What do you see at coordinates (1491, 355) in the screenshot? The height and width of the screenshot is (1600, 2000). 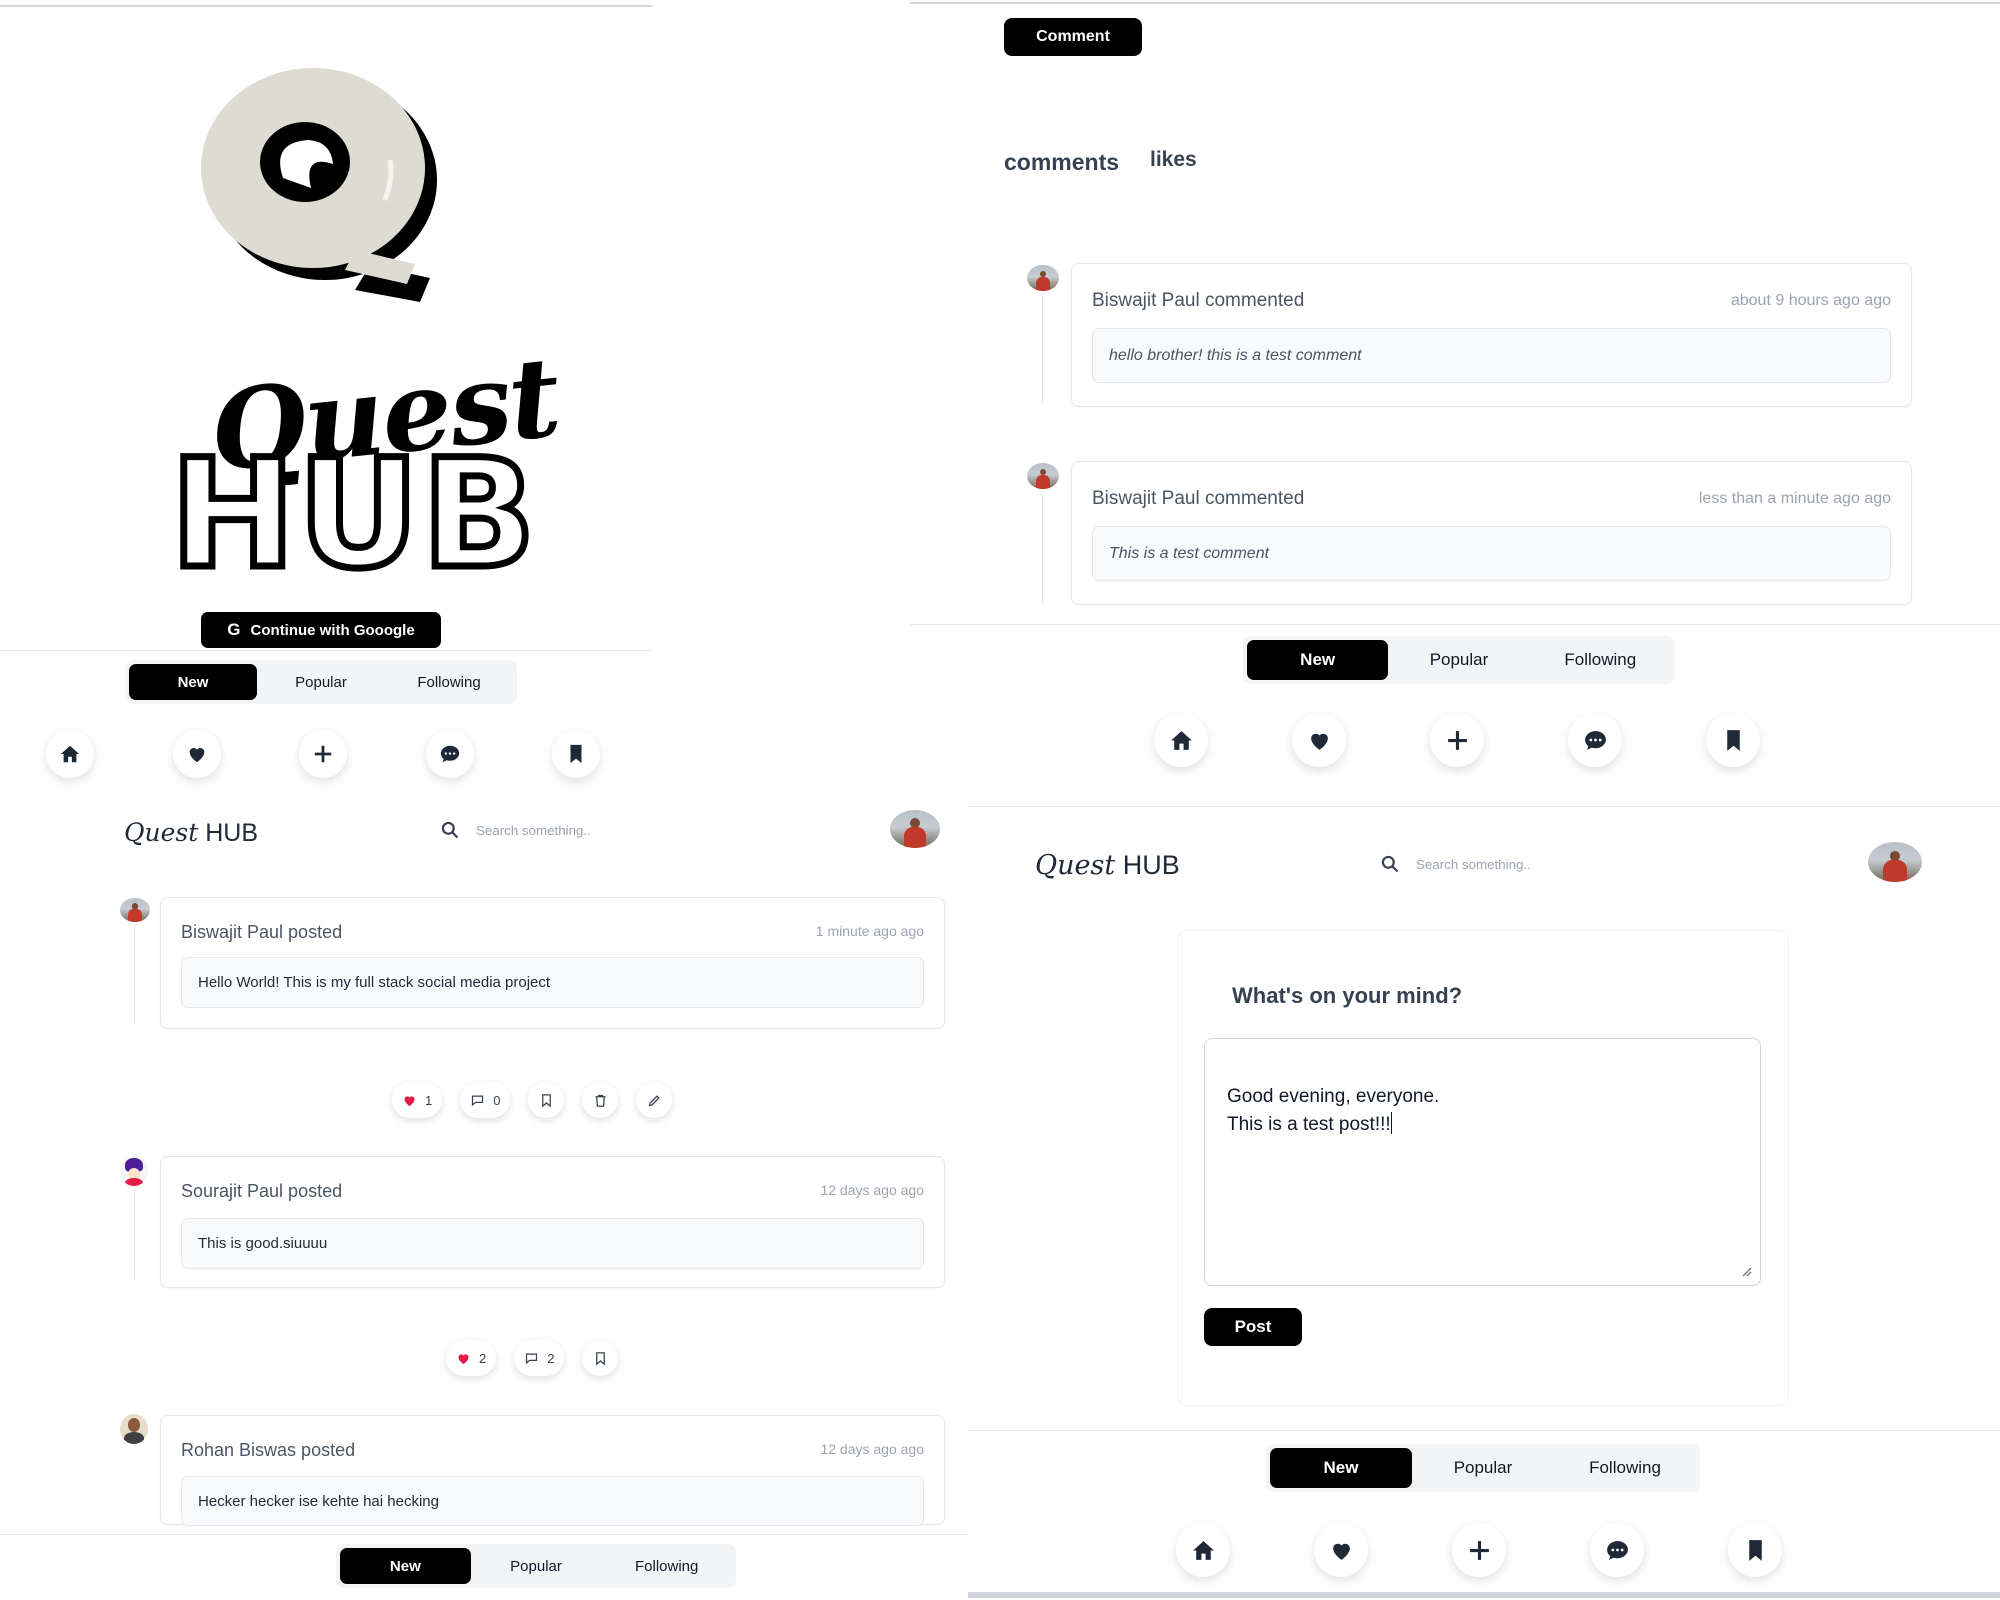 I see `comment-body: hello brother! this is a test comment` at bounding box center [1491, 355].